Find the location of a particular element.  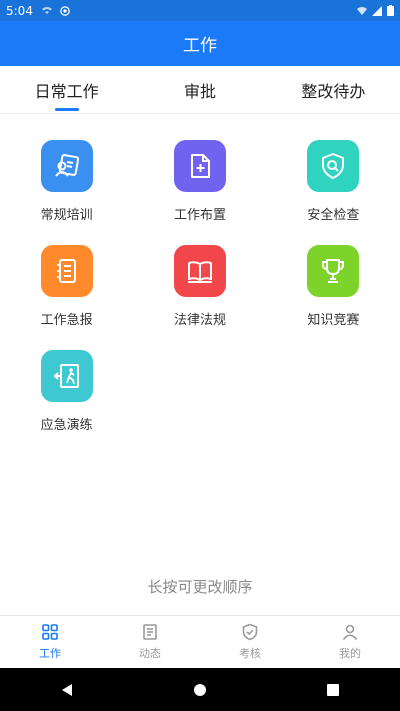

grid-icon is located at coordinates (50, 632).